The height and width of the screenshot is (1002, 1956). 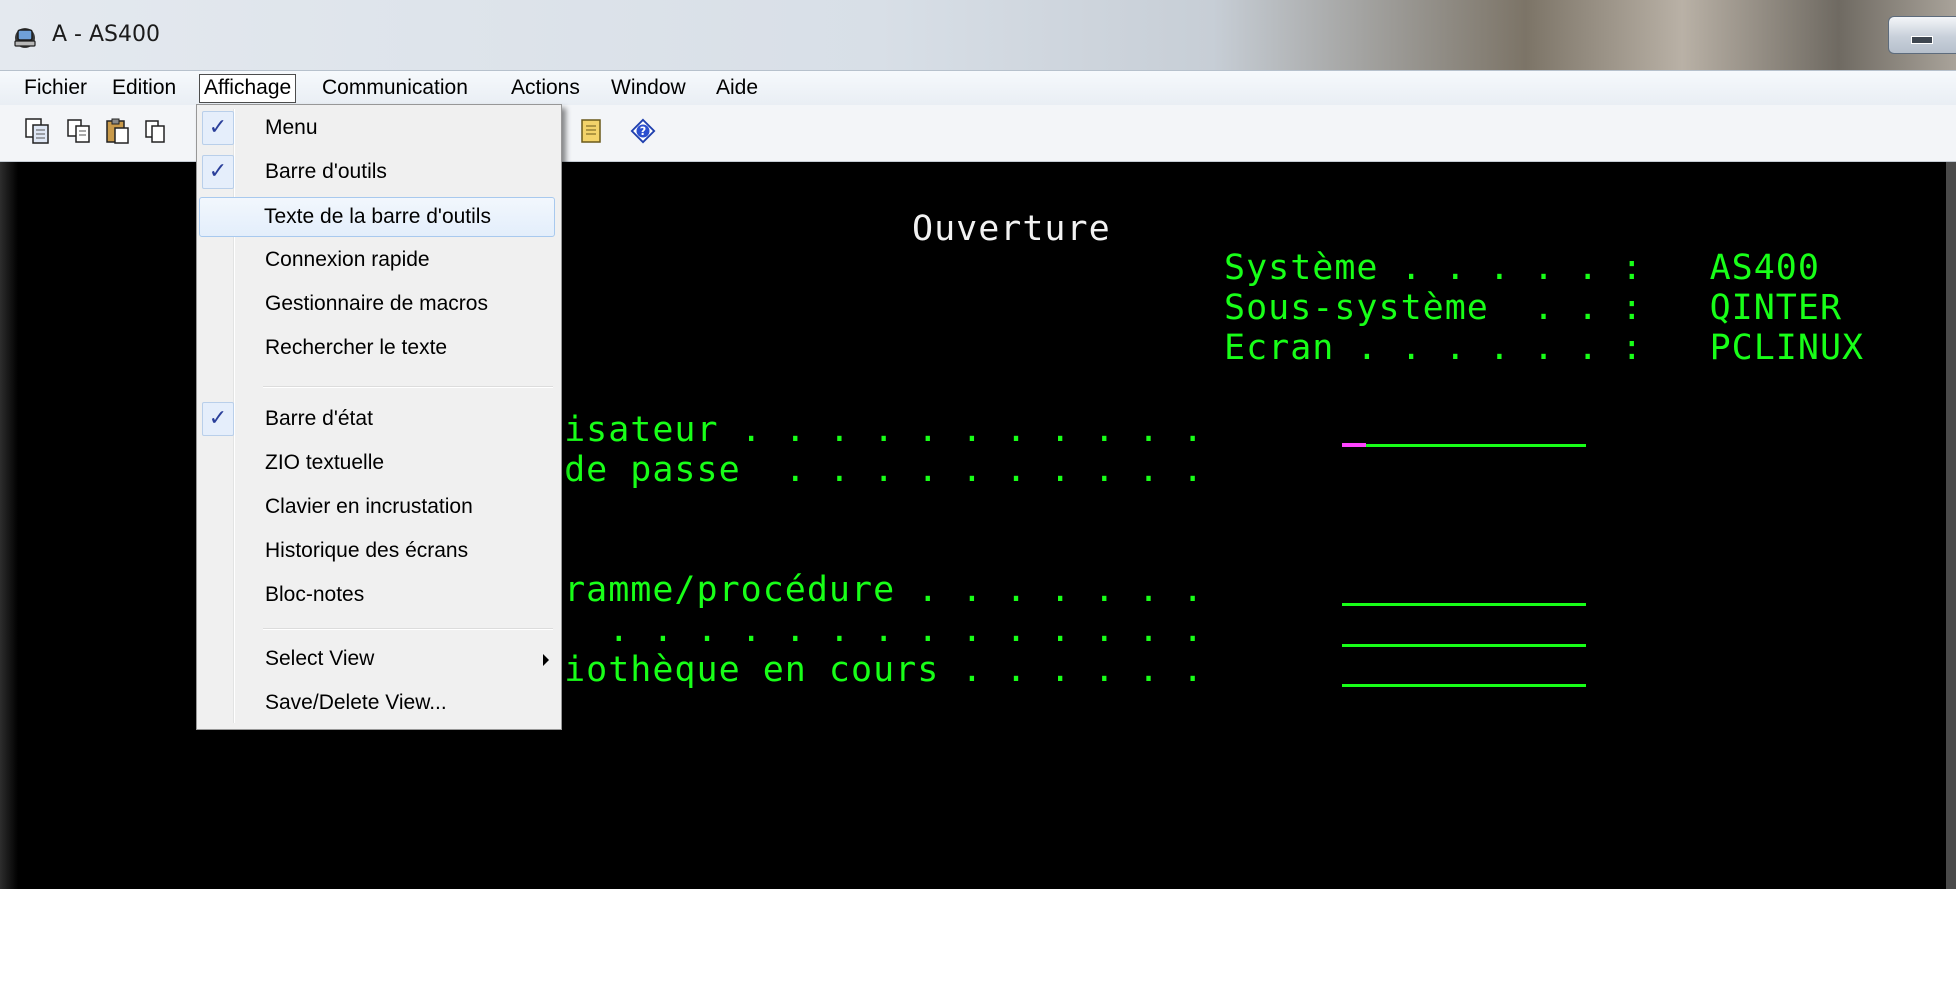 I want to click on menu-fichier: Fichier, so click(x=55, y=87).